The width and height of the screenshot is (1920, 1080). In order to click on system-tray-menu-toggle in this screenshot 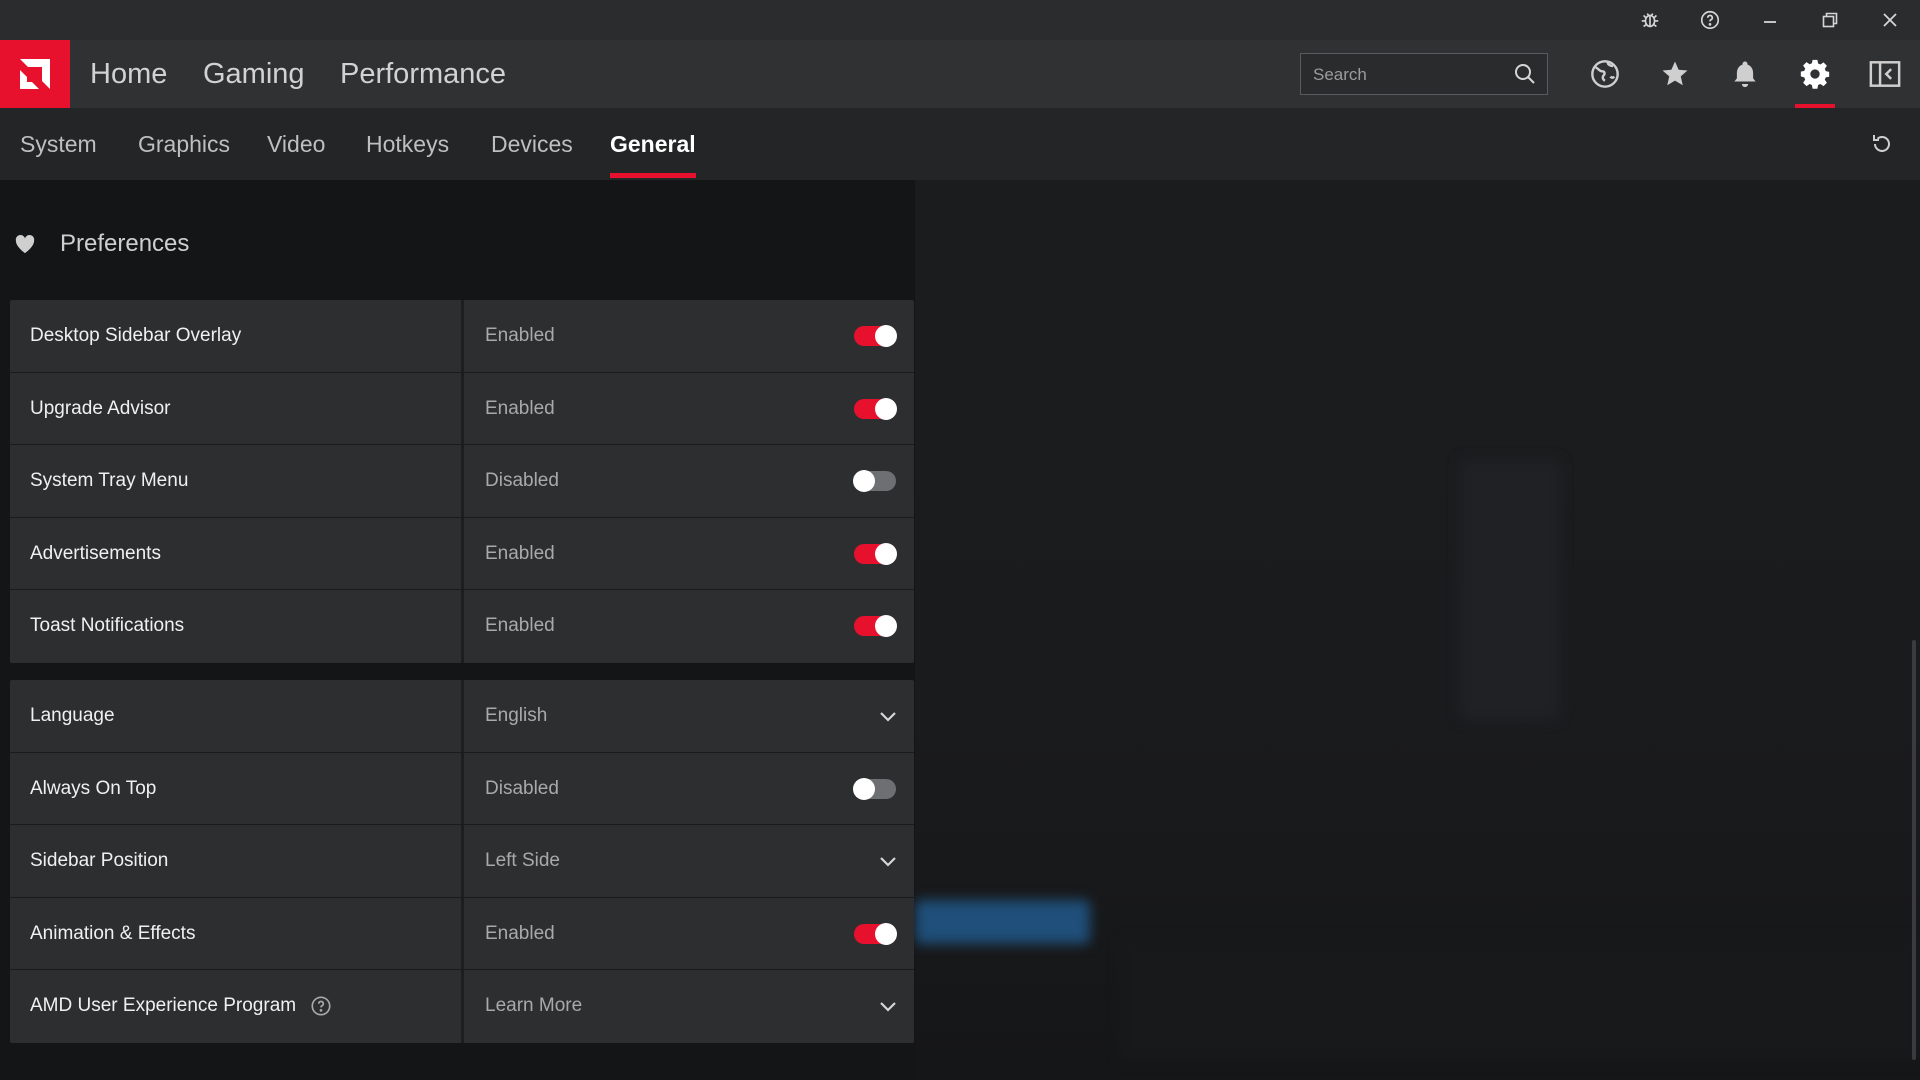, I will do `click(874, 481)`.